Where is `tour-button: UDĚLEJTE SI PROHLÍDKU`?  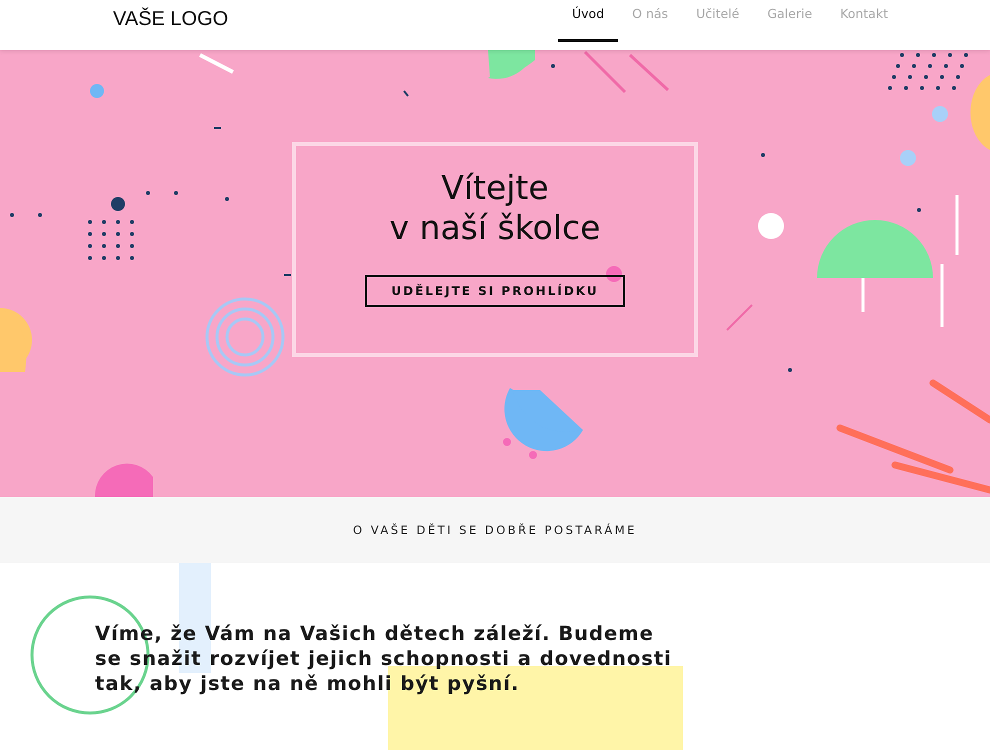 tour-button: UDĚLEJTE SI PROHLÍDKU is located at coordinates (495, 291).